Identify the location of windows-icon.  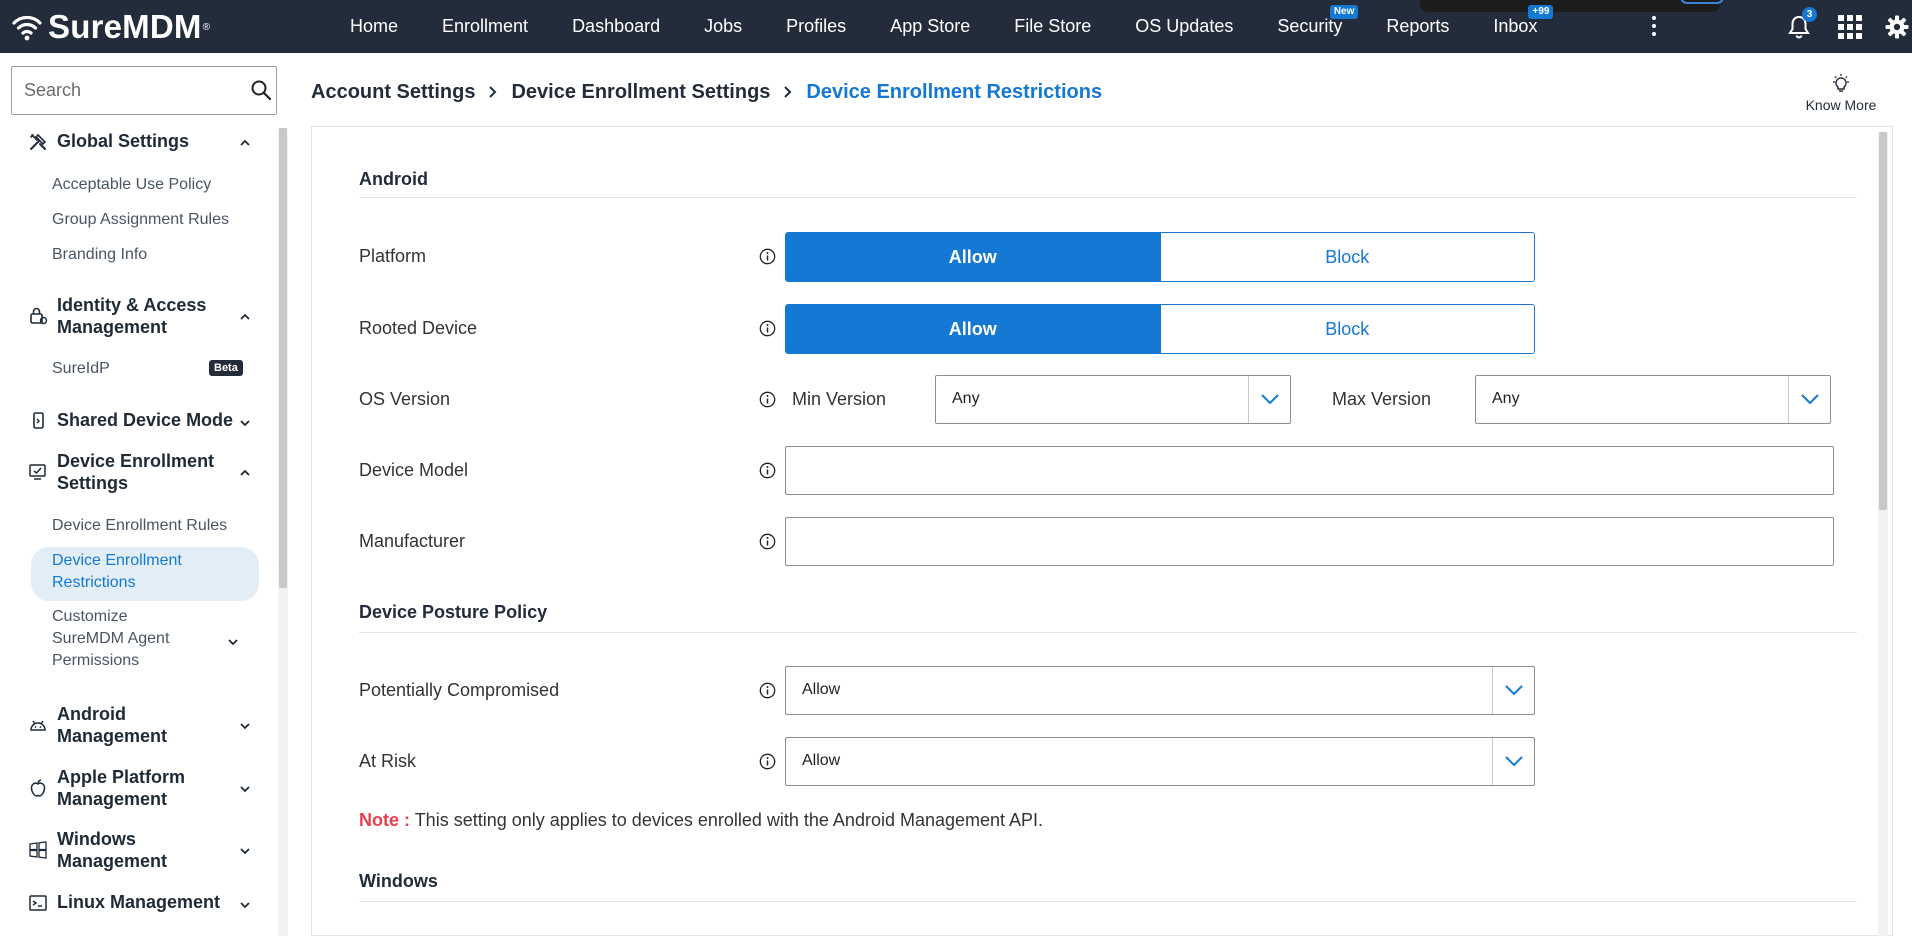
(38, 850).